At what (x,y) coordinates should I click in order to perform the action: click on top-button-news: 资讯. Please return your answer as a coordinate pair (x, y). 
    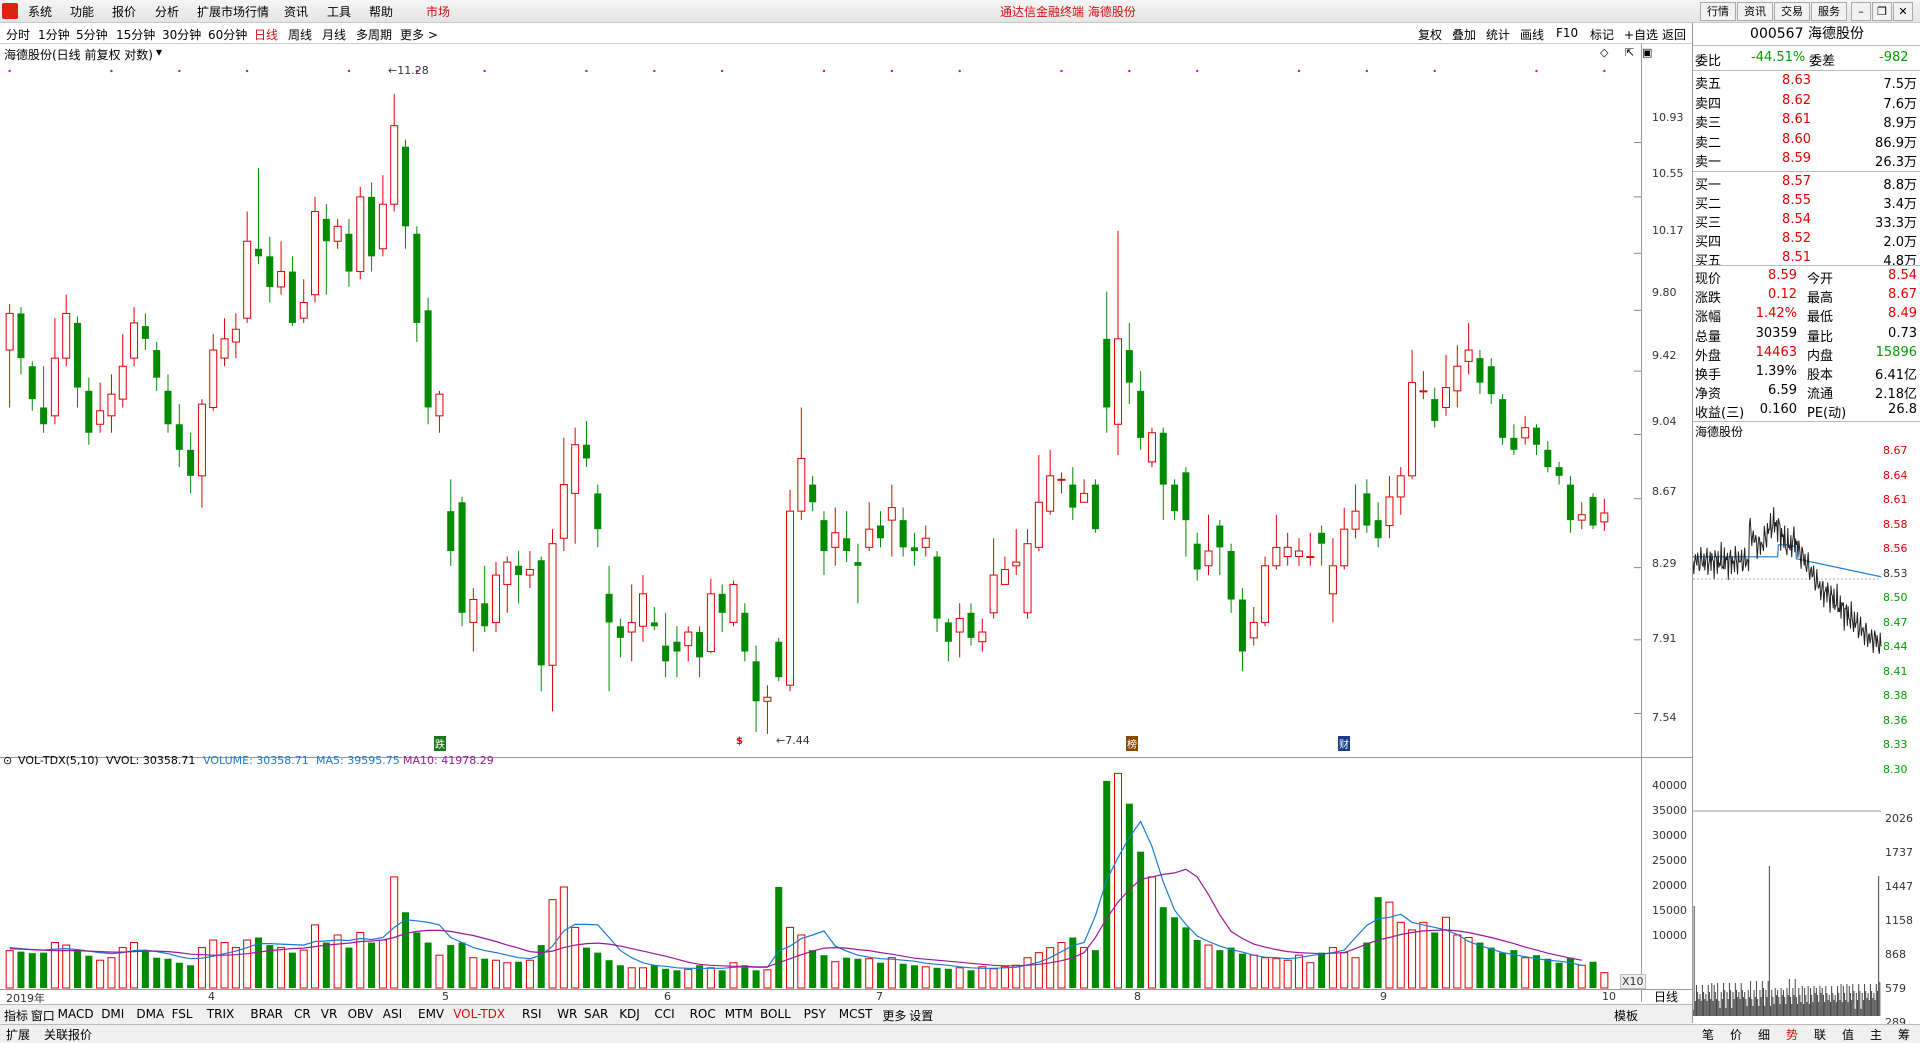
    Looking at the image, I should click on (1755, 11).